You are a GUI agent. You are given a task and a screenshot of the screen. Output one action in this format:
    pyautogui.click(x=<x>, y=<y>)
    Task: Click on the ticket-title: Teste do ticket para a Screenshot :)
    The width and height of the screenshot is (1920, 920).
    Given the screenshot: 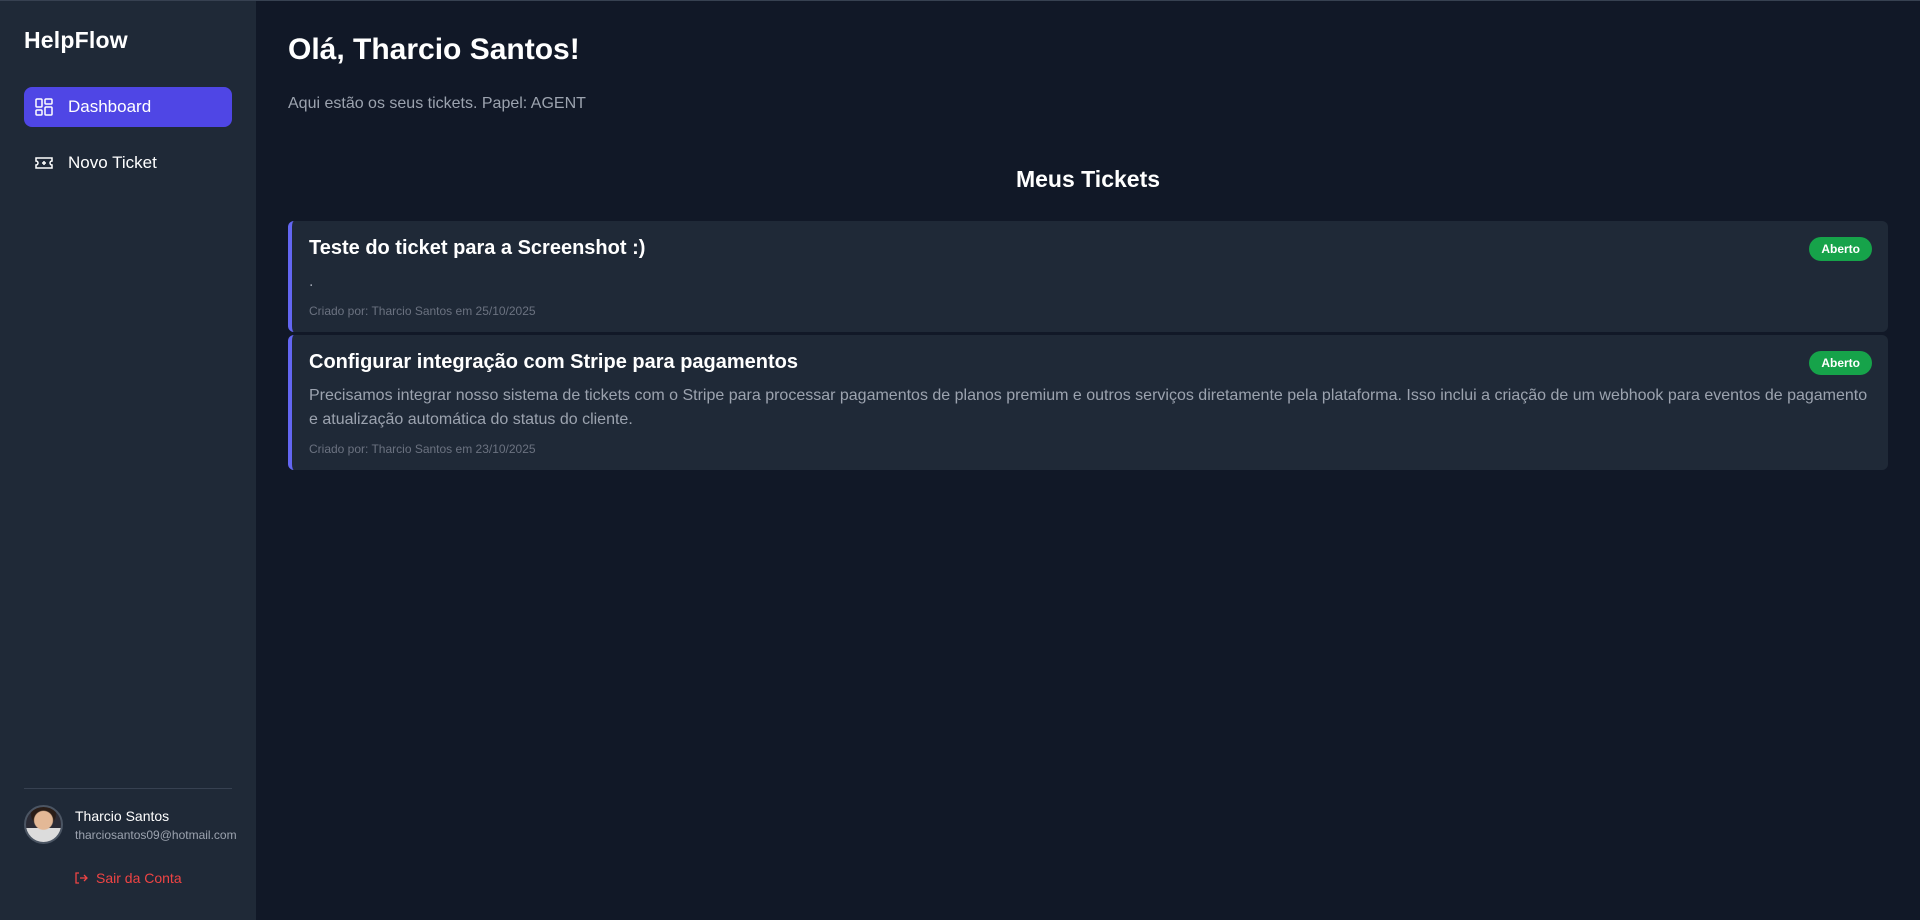 What is the action you would take?
    pyautogui.click(x=477, y=248)
    